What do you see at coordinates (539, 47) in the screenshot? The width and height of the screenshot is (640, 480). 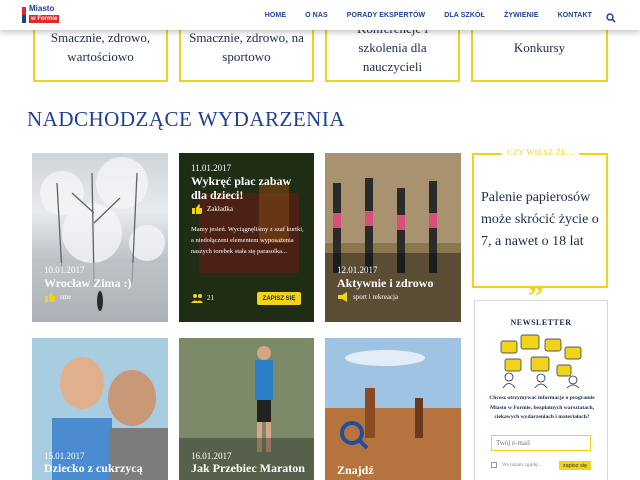 I see `category-card-label: Konkursy` at bounding box center [539, 47].